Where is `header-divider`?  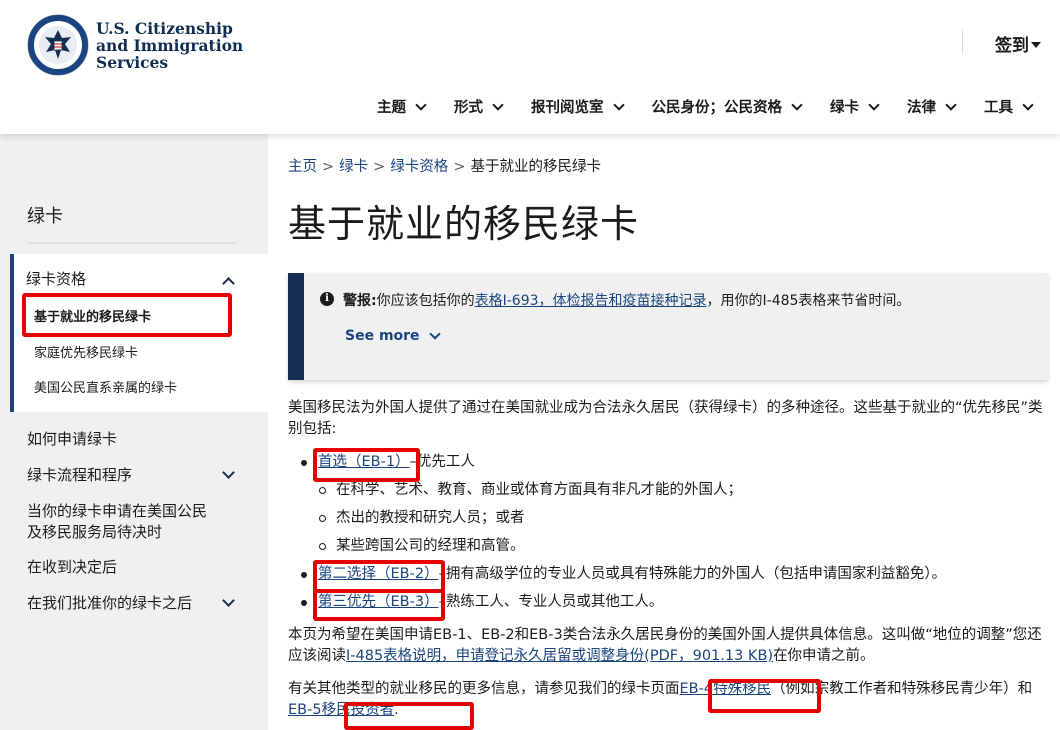 header-divider is located at coordinates (962, 42).